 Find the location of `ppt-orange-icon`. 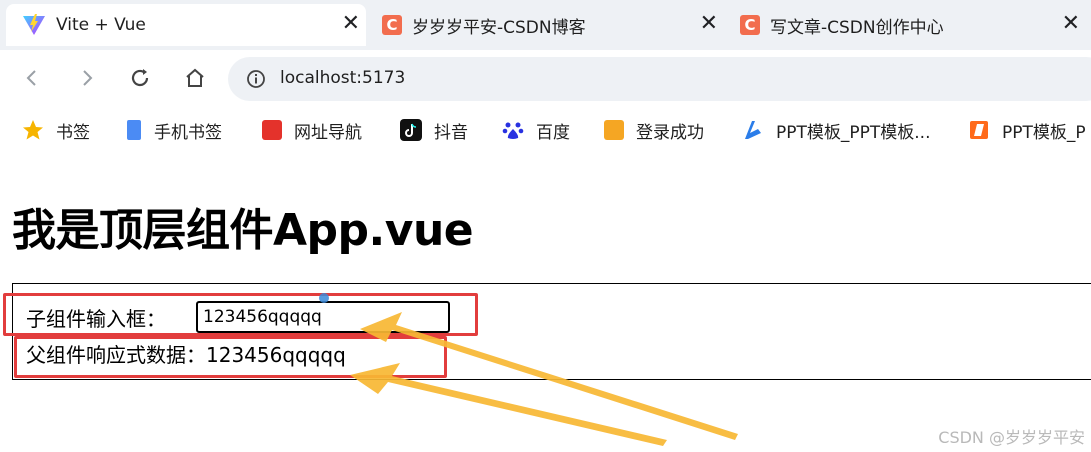

ppt-orange-icon is located at coordinates (979, 130).